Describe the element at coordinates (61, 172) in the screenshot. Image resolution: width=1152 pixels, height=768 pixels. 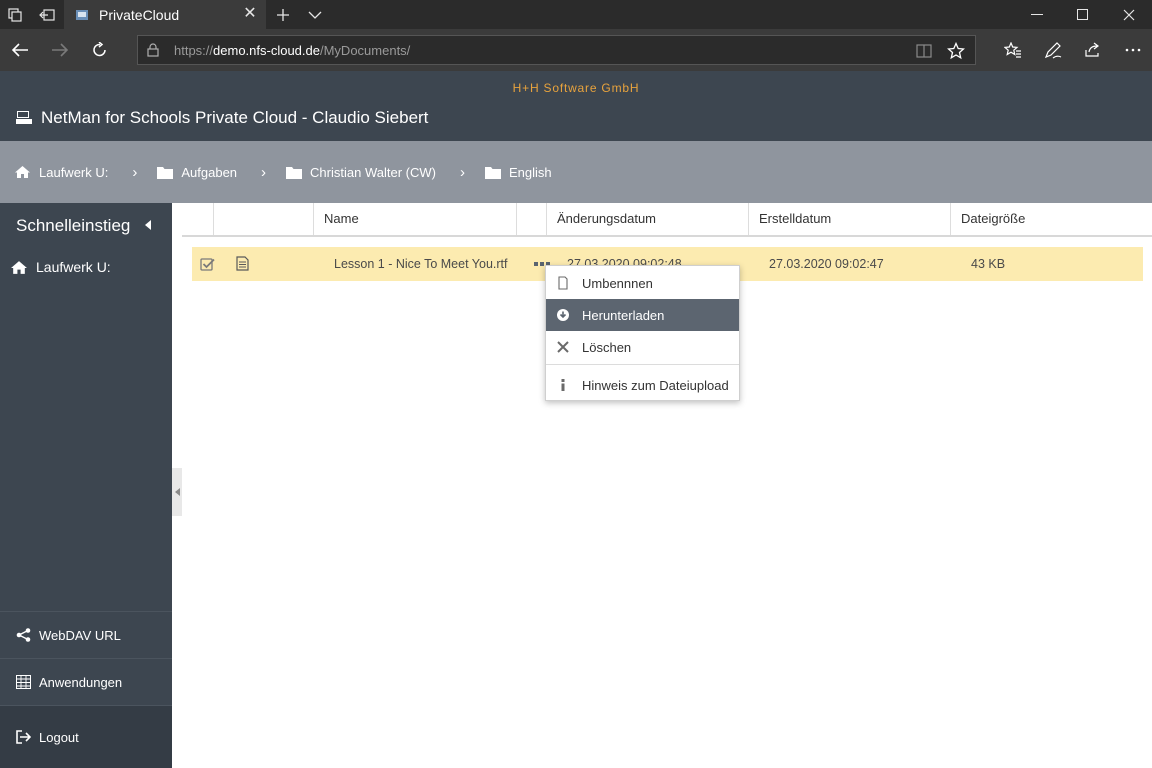
I see `breadcrumb-item-drive: Laufwerk U:` at that location.